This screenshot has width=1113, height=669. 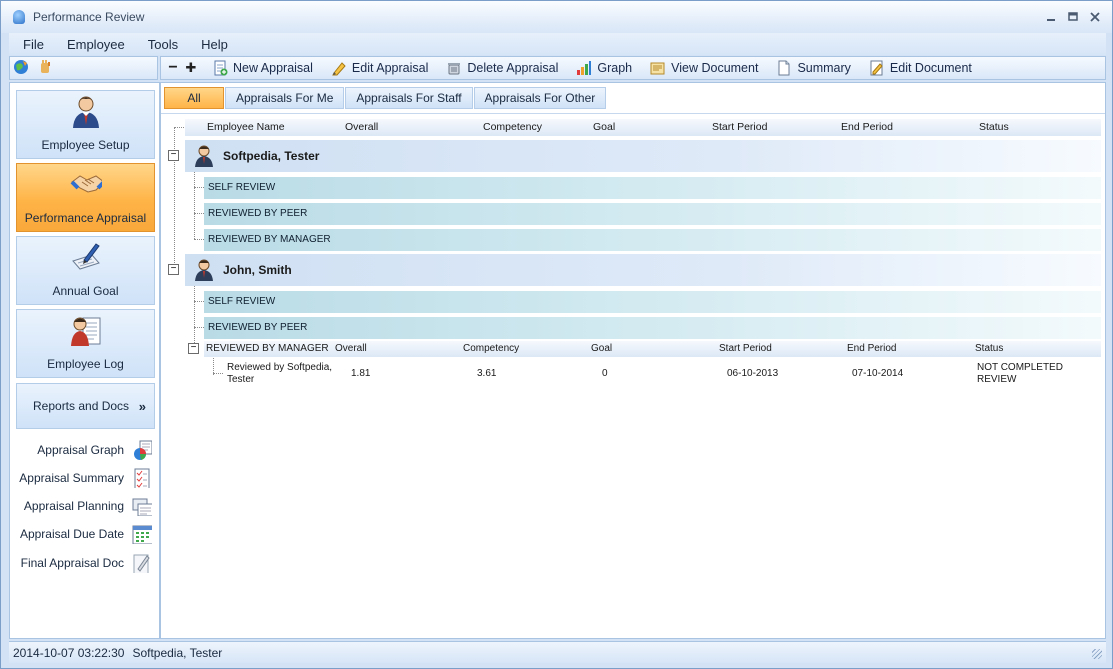 I want to click on view-document-icon, so click(x=657, y=68).